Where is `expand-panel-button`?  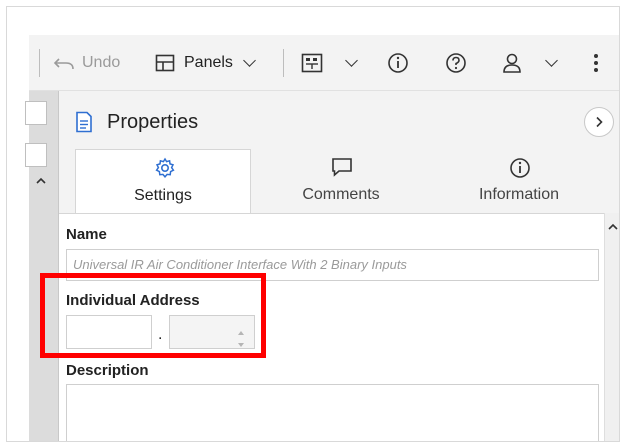 expand-panel-button is located at coordinates (599, 122).